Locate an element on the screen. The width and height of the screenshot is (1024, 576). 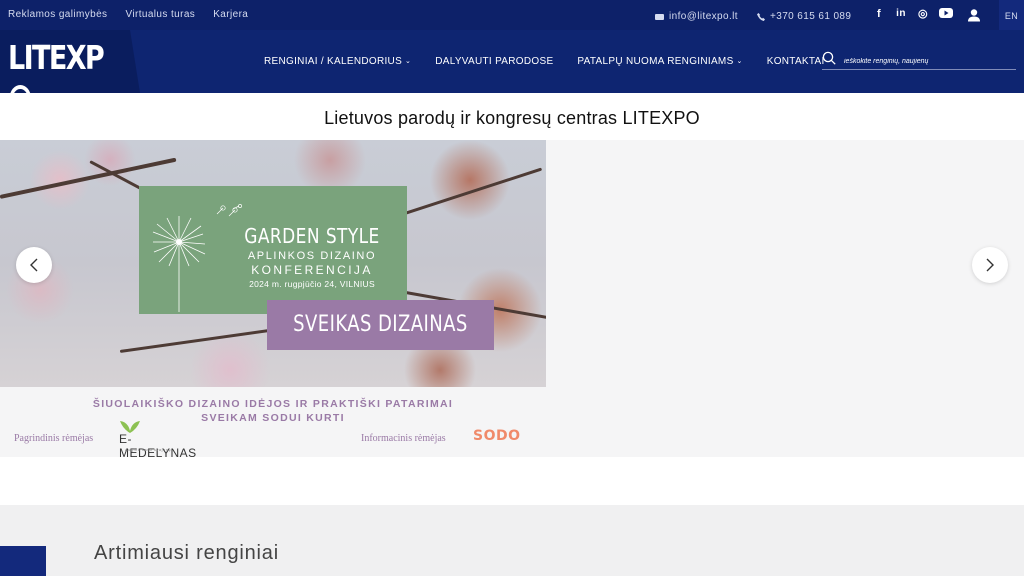
seeds-icon is located at coordinates (229, 210).